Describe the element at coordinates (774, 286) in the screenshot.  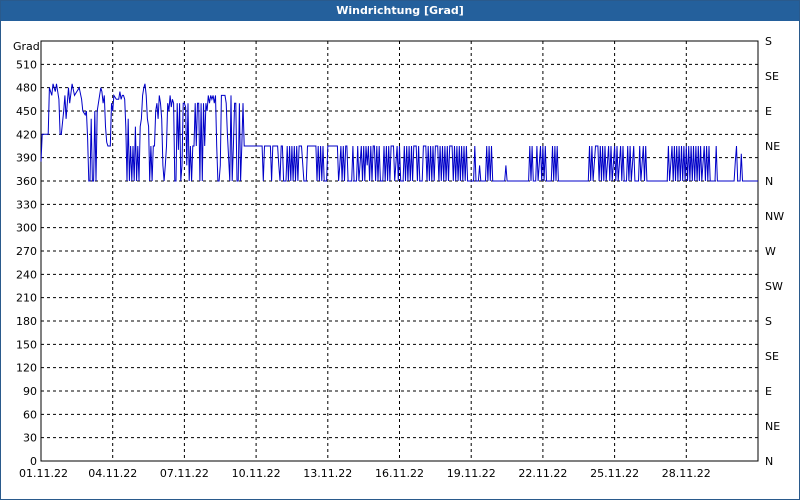
I see `right-axis-label: SW` at that location.